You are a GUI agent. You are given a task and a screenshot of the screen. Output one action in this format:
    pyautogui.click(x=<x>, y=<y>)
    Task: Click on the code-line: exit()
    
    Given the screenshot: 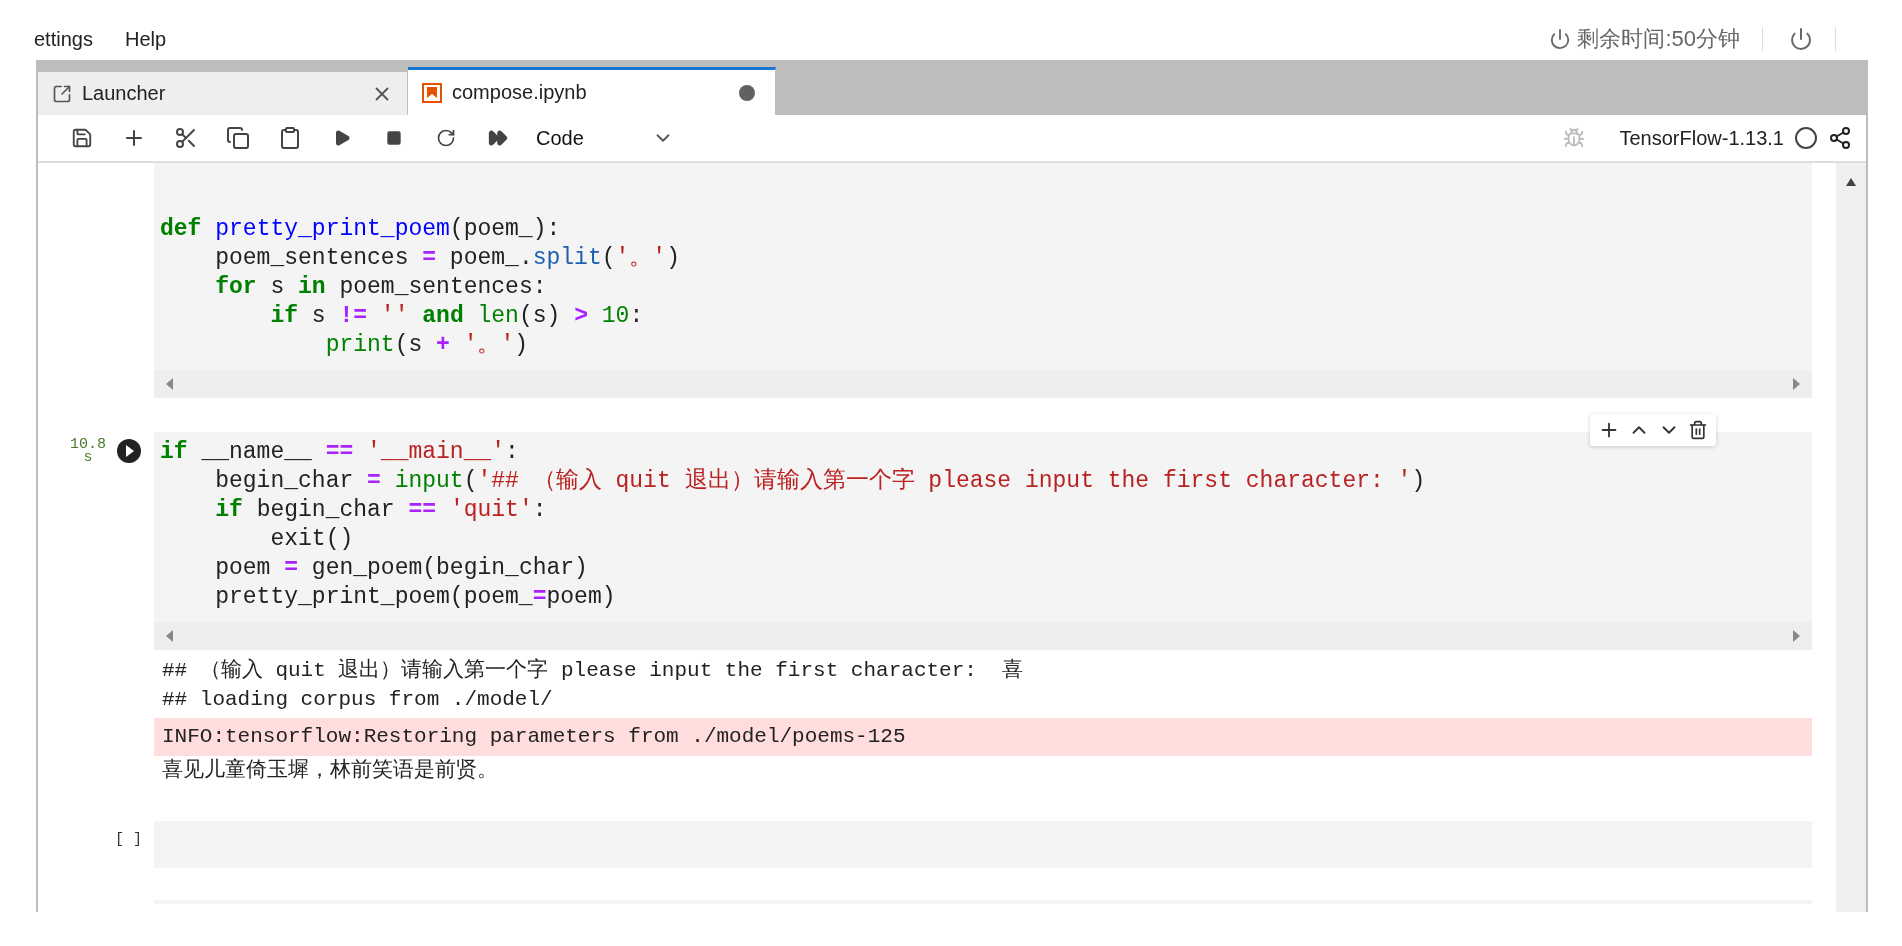 What is the action you would take?
    pyautogui.click(x=312, y=539)
    